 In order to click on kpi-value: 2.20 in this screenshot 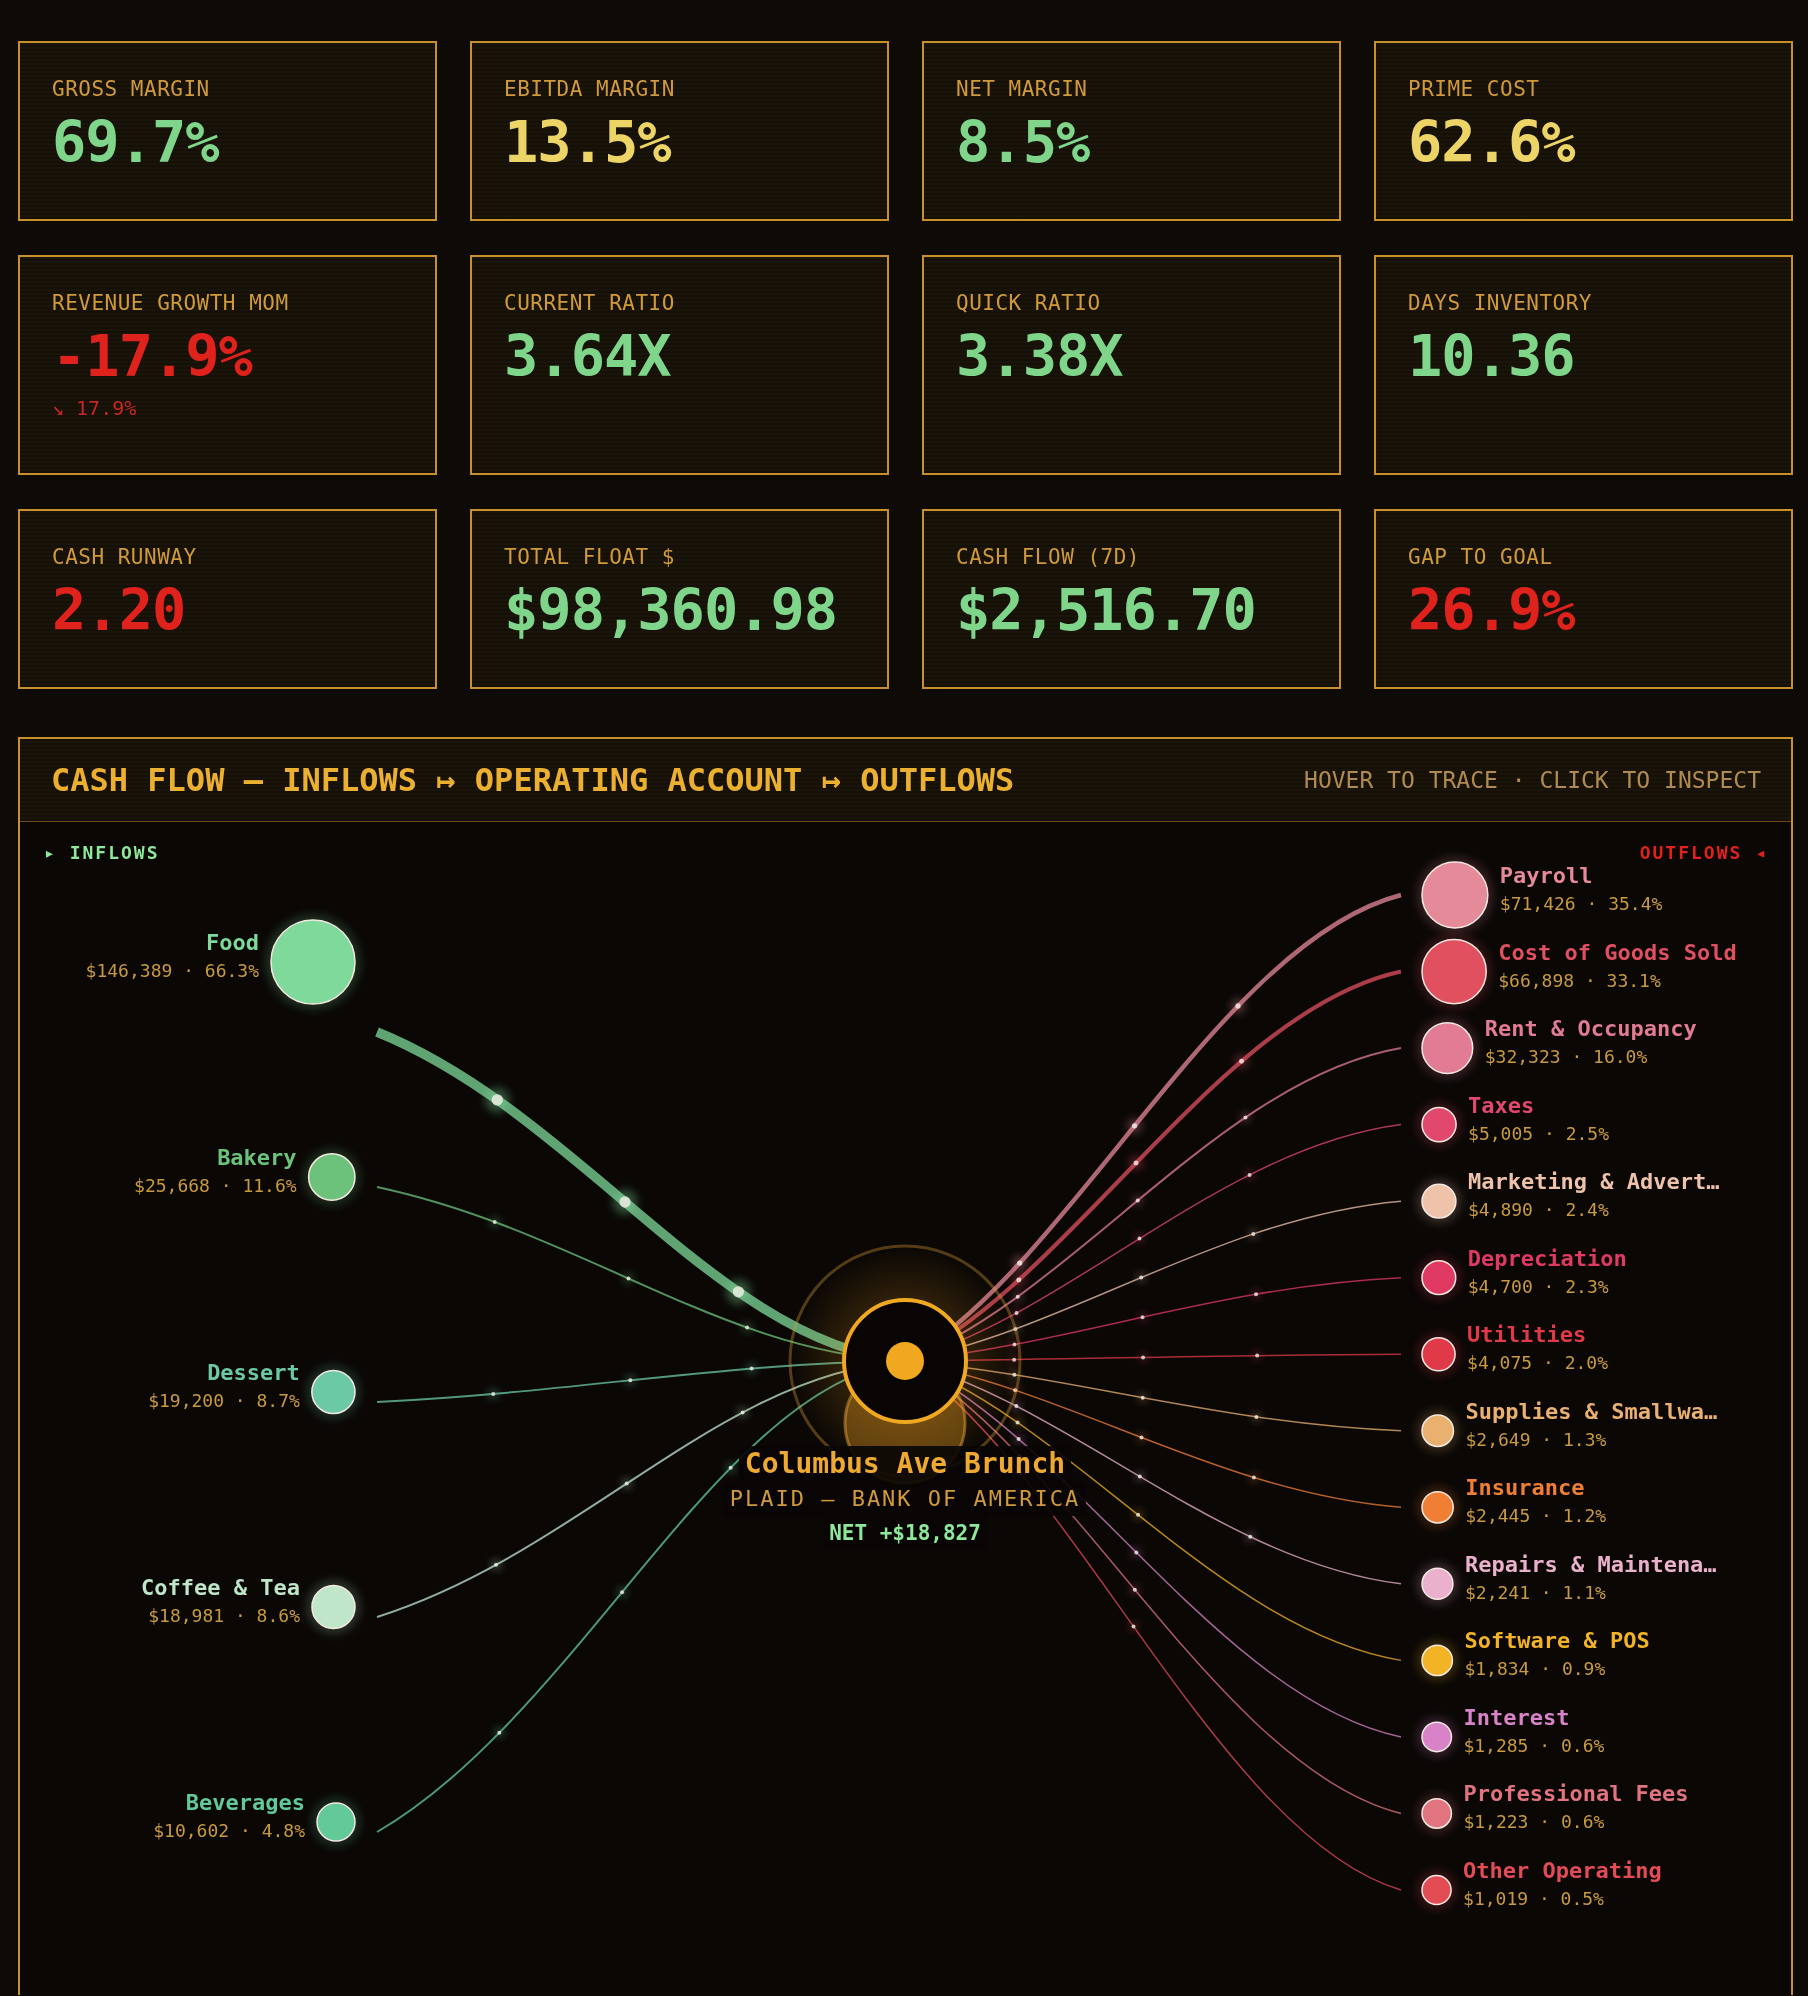, I will do `click(119, 610)`.